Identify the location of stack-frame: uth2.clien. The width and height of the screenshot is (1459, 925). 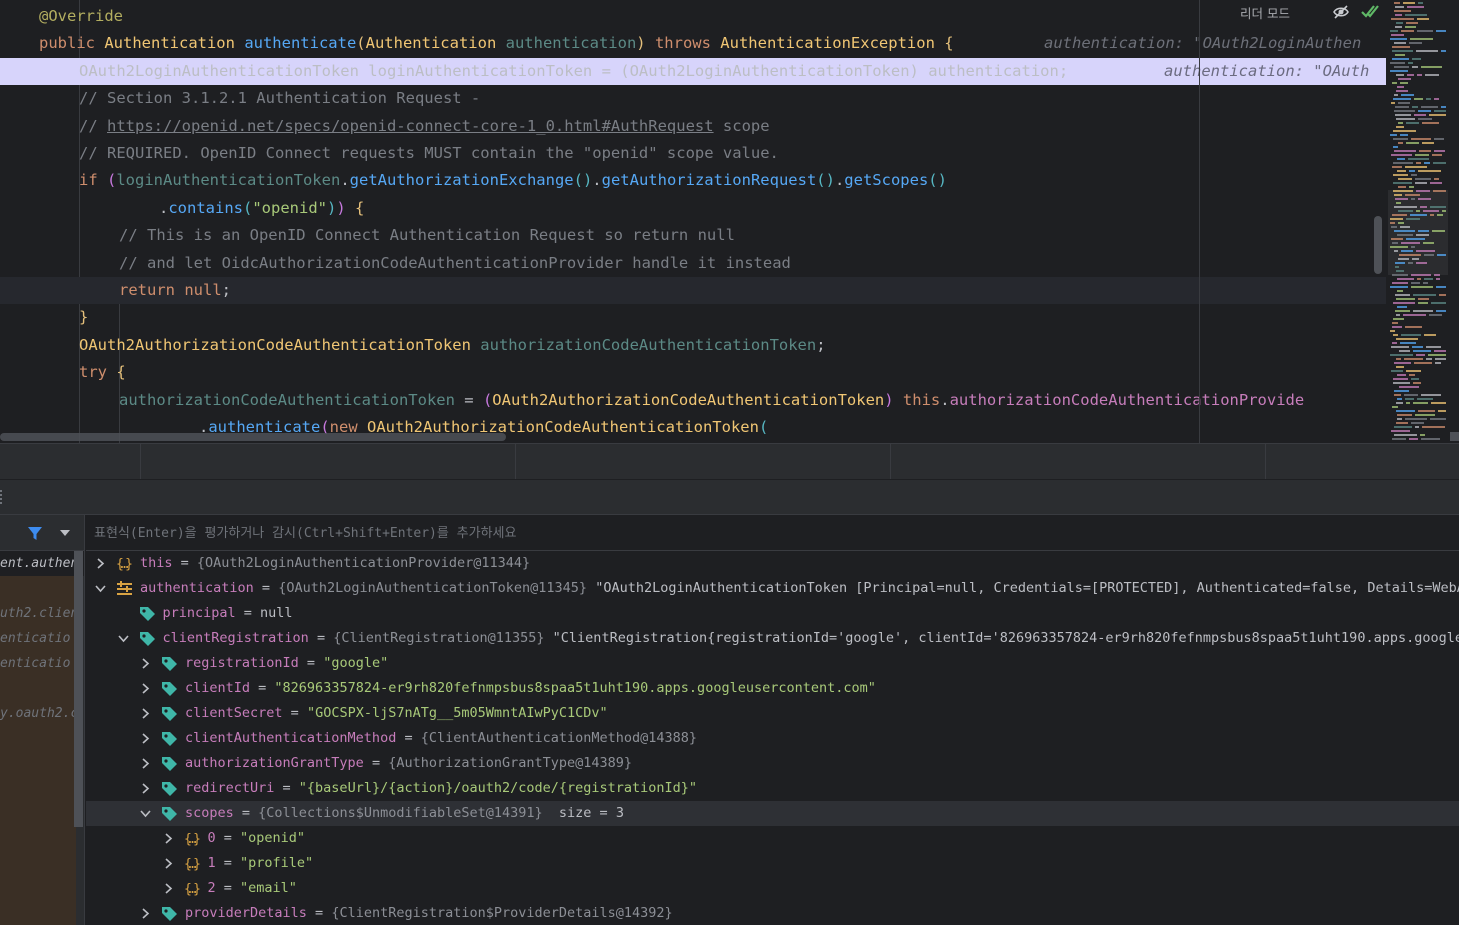
(42, 613).